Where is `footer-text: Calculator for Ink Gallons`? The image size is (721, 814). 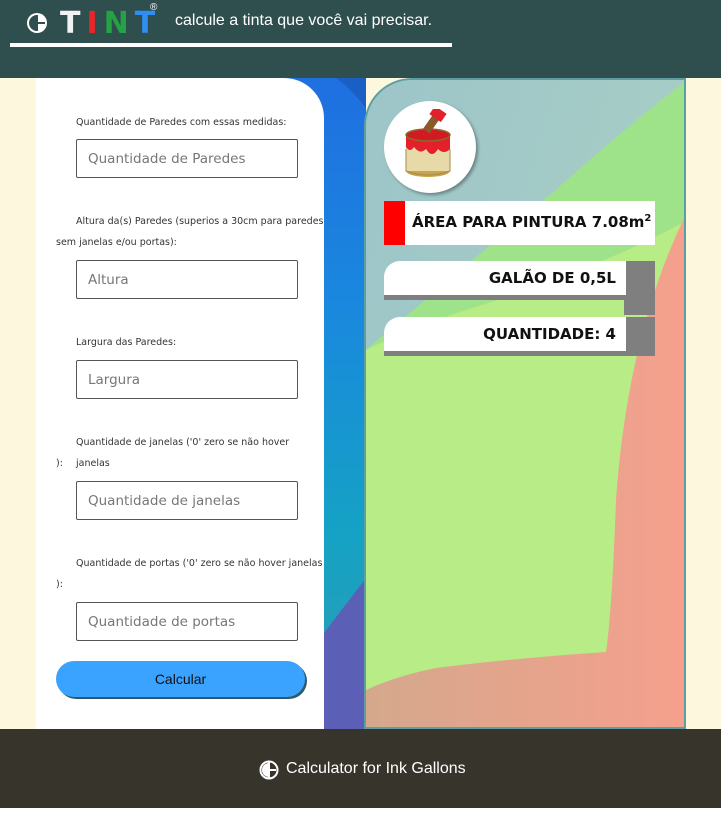 footer-text: Calculator for Ink Gallons is located at coordinates (376, 768).